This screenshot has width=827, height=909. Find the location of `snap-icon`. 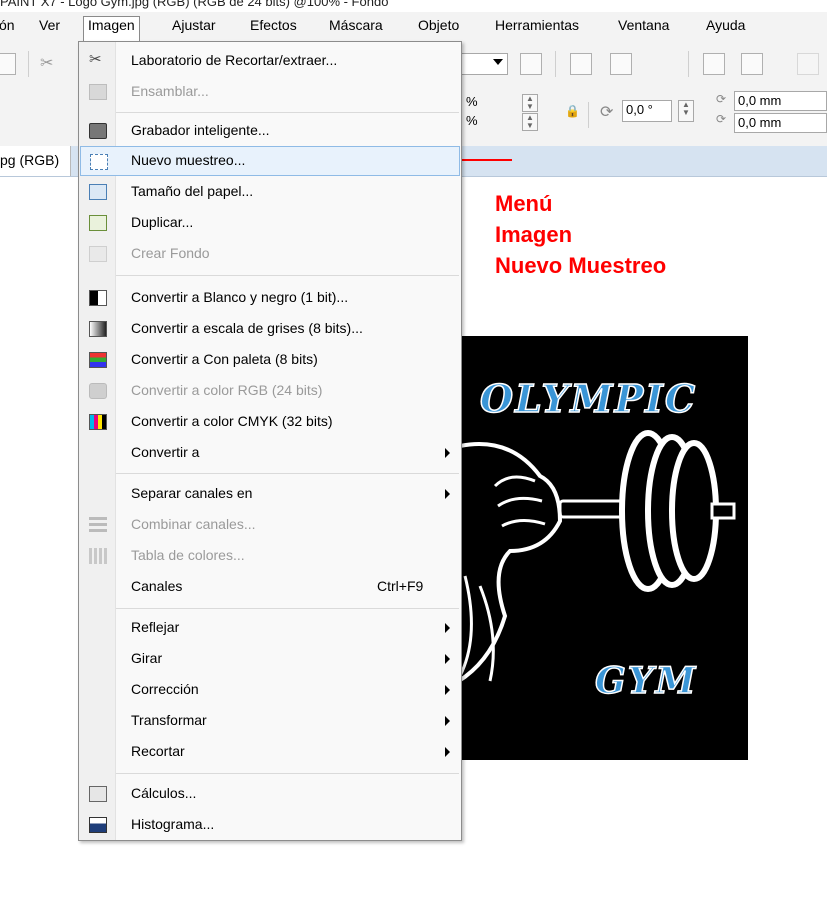

snap-icon is located at coordinates (808, 64).